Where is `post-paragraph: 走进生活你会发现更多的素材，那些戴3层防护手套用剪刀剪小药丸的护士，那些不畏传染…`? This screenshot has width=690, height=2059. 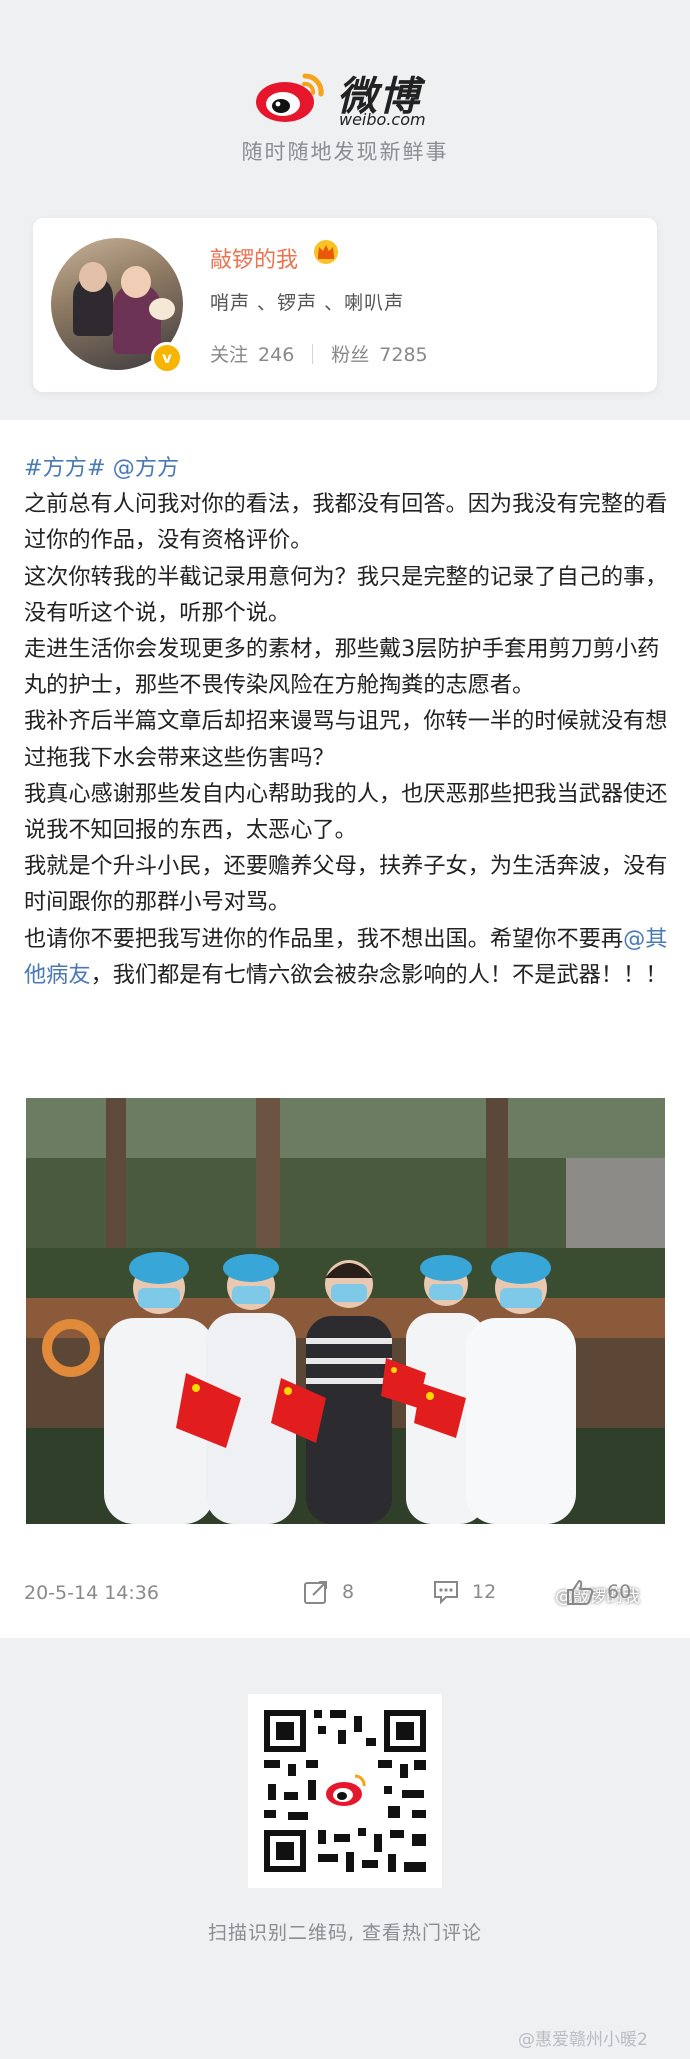
post-paragraph: 走进生活你会发现更多的素材，那些戴3层防护手套用剪刀剪小药丸的护士，那些不畏传染… is located at coordinates (342, 667).